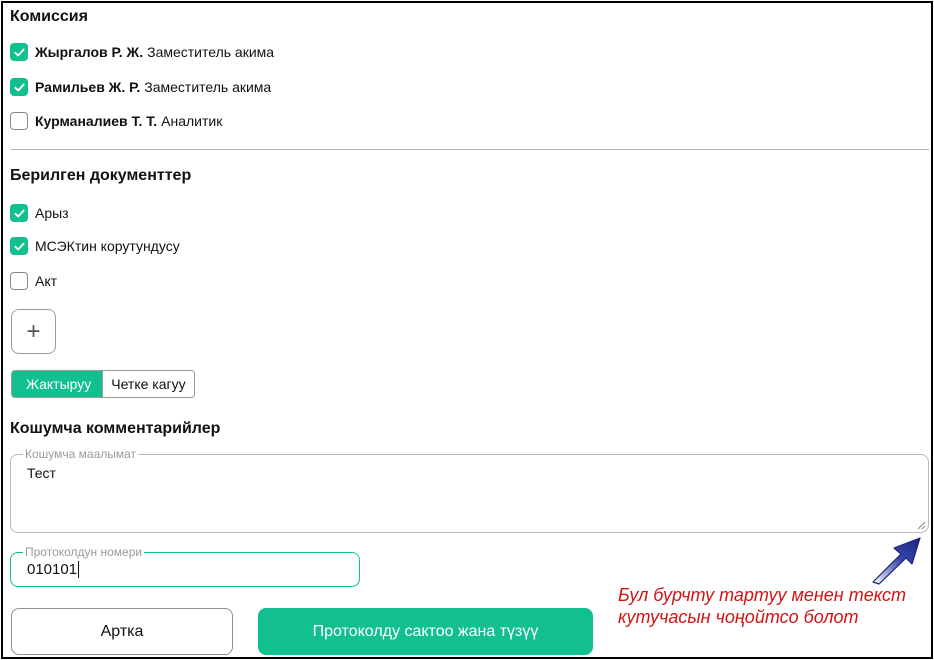 The image size is (934, 660). Describe the element at coordinates (41, 473) in the screenshot. I see `comments-value: Тест` at that location.